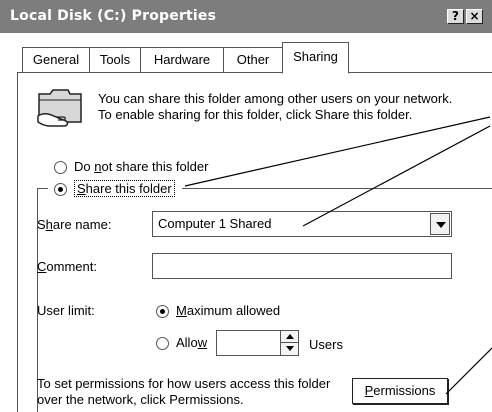 The height and width of the screenshot is (412, 492). Describe the element at coordinates (182, 60) in the screenshot. I see `tab-hardware: Hardware` at that location.